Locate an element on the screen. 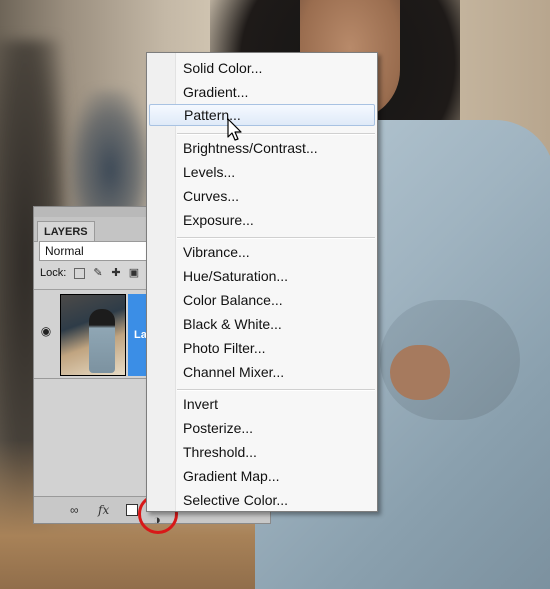 The image size is (550, 589). lock-all-icon: ▣ is located at coordinates (134, 273).